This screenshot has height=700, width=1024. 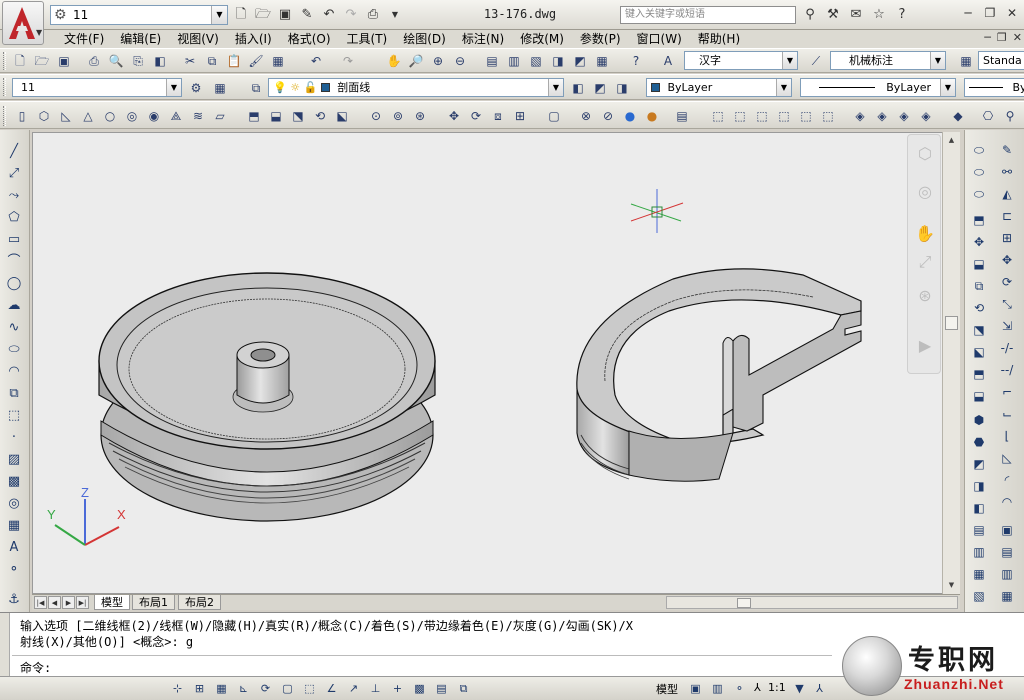 What do you see at coordinates (254, 116) in the screenshot?
I see `extrude-icon: ⬒` at bounding box center [254, 116].